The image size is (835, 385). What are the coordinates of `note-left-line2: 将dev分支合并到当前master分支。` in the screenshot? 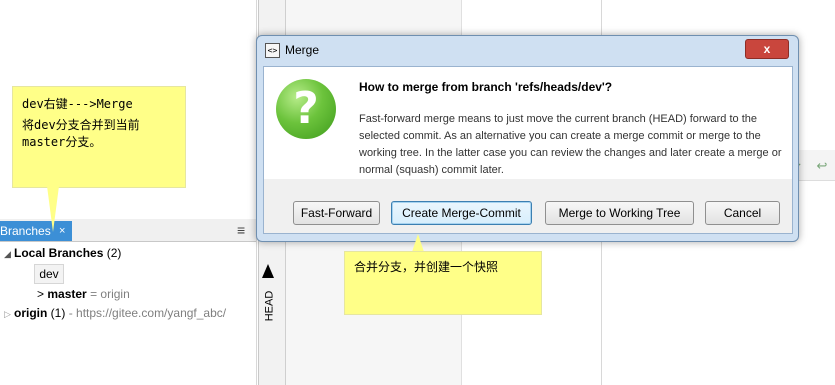 It's located at (81, 133).